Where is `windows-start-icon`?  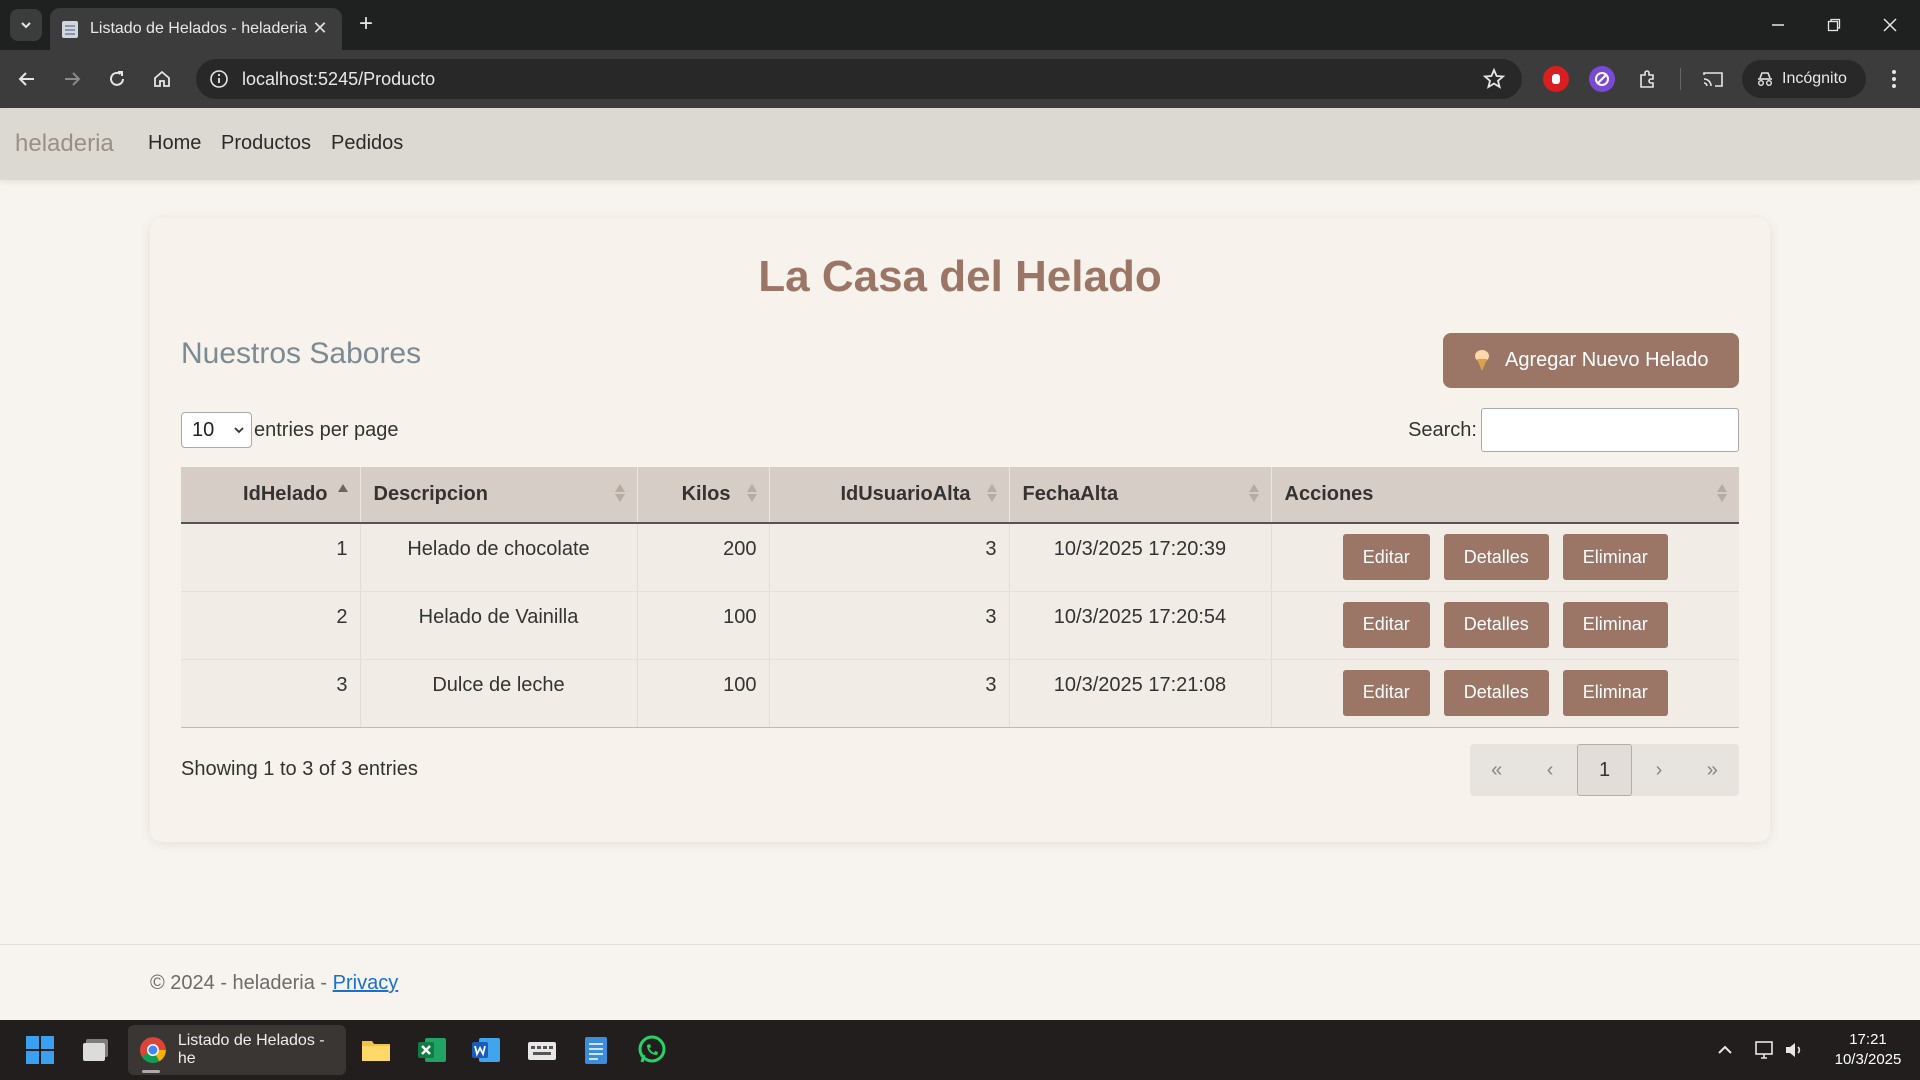
windows-start-icon is located at coordinates (40, 1050).